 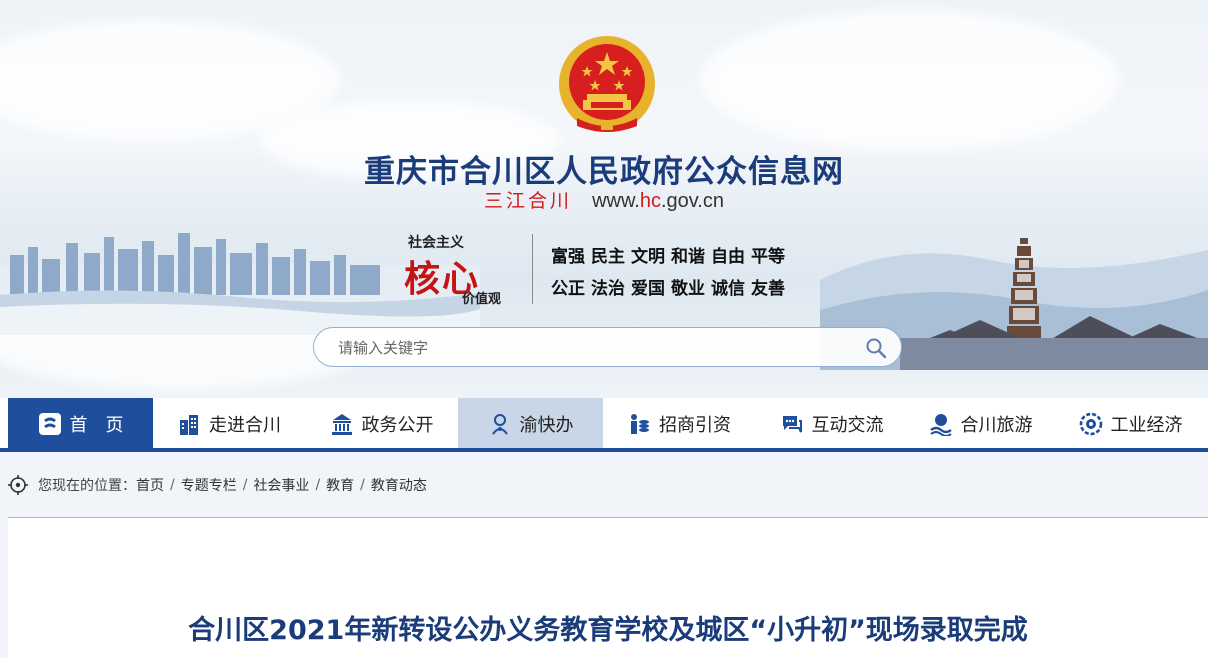 I want to click on nav-label: 合川旅游, so click(x=996, y=425).